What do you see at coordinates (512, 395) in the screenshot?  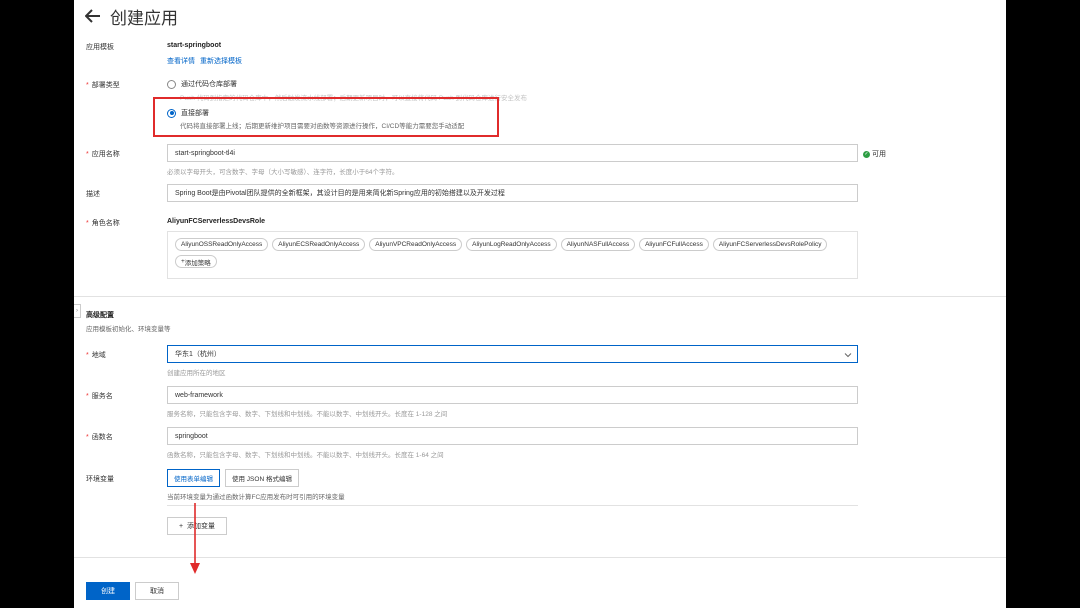 I see `service-input: web-framework` at bounding box center [512, 395].